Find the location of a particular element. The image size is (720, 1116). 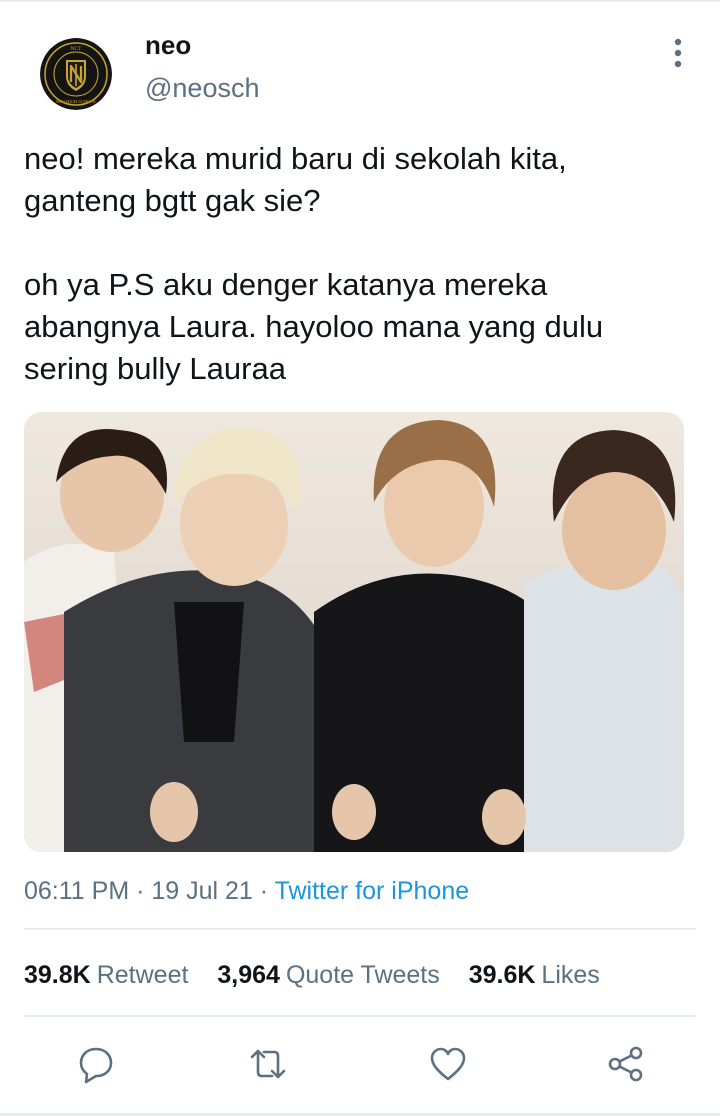

retweets-count: 39.8K is located at coordinates (57, 975).